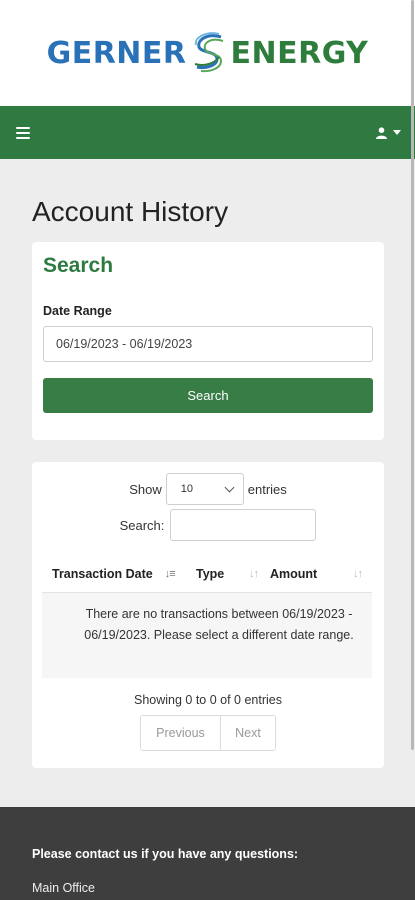 This screenshot has width=415, height=900. What do you see at coordinates (381, 132) in the screenshot?
I see `user-icon` at bounding box center [381, 132].